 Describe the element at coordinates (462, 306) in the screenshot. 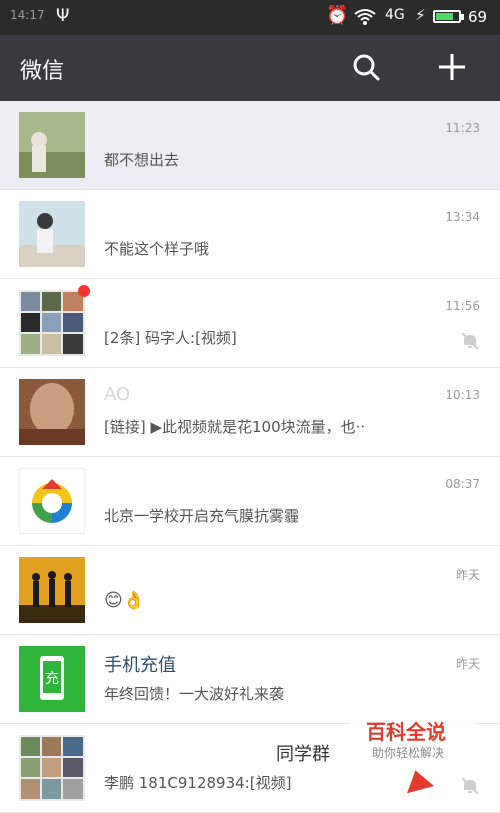

I see `chat-time: 11:56` at that location.